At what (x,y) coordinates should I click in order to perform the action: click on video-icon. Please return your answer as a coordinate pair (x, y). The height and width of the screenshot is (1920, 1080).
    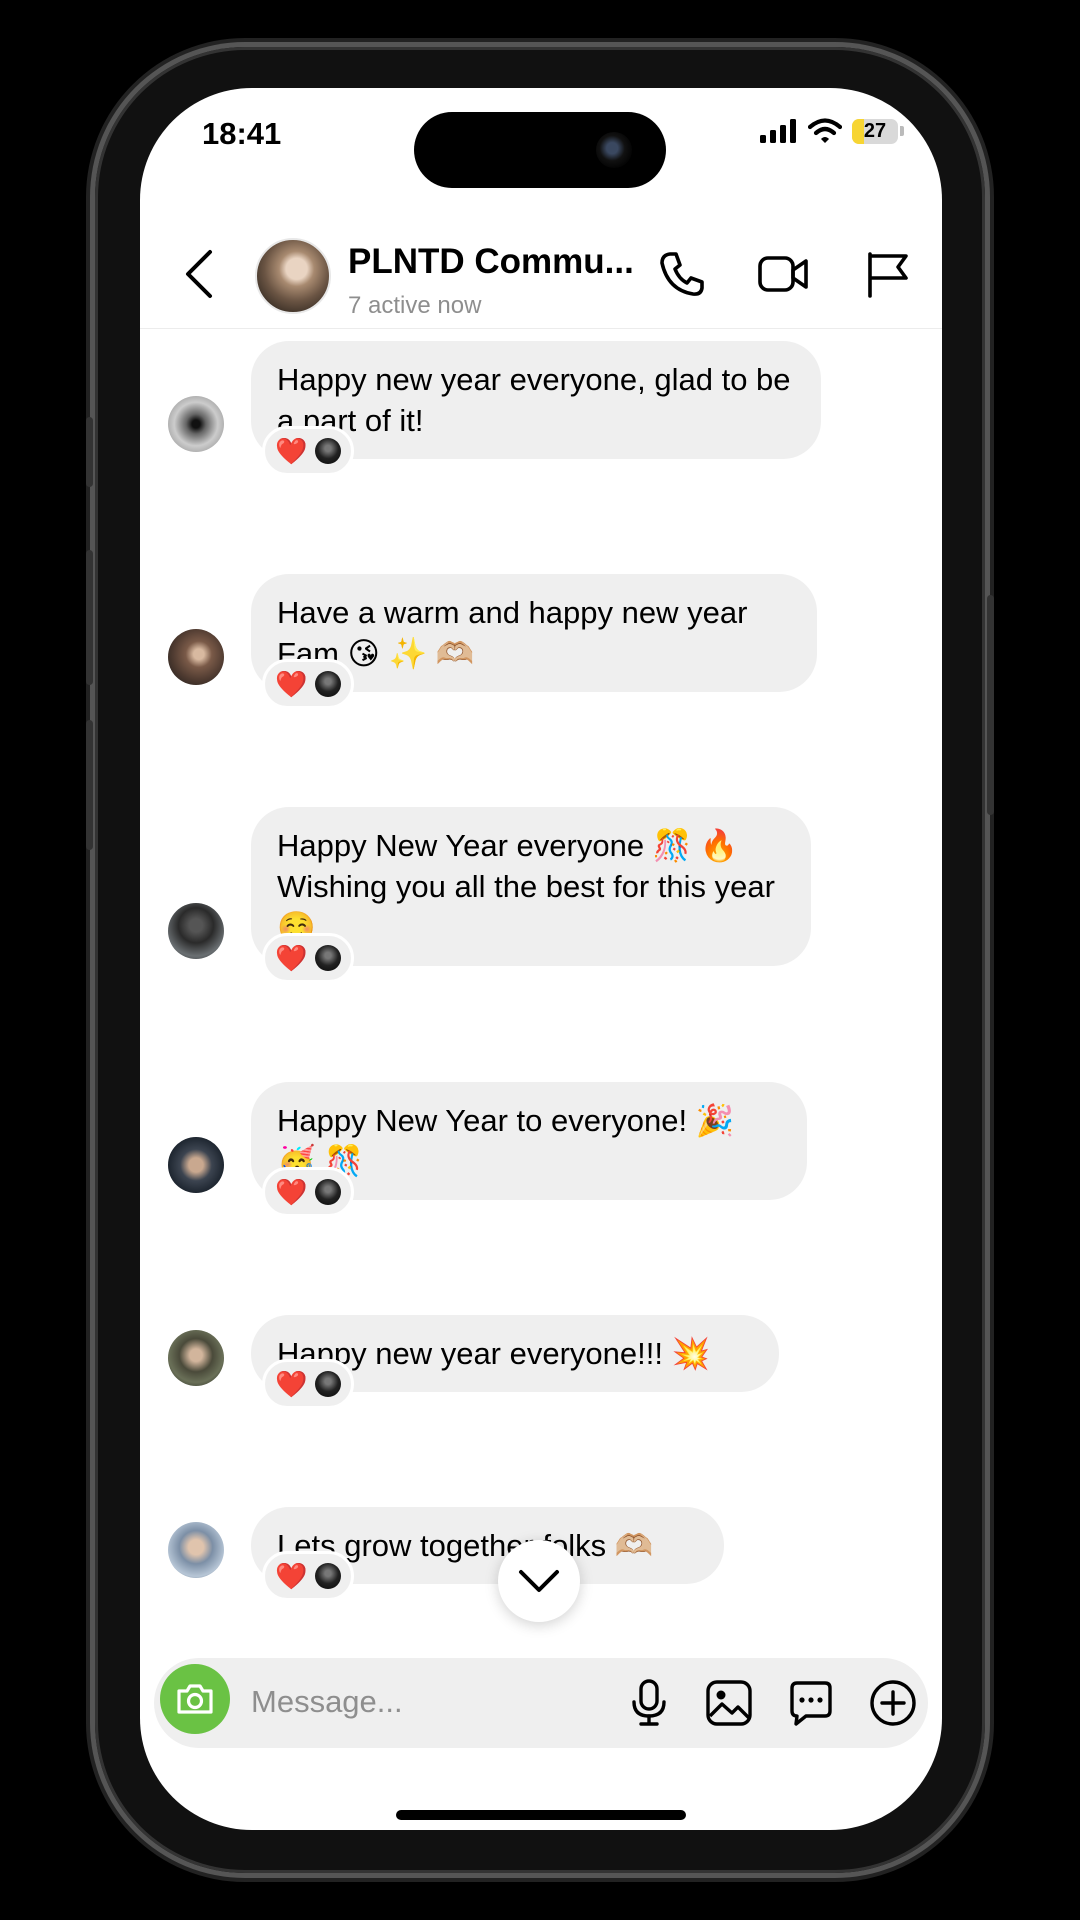
    Looking at the image, I should click on (783, 274).